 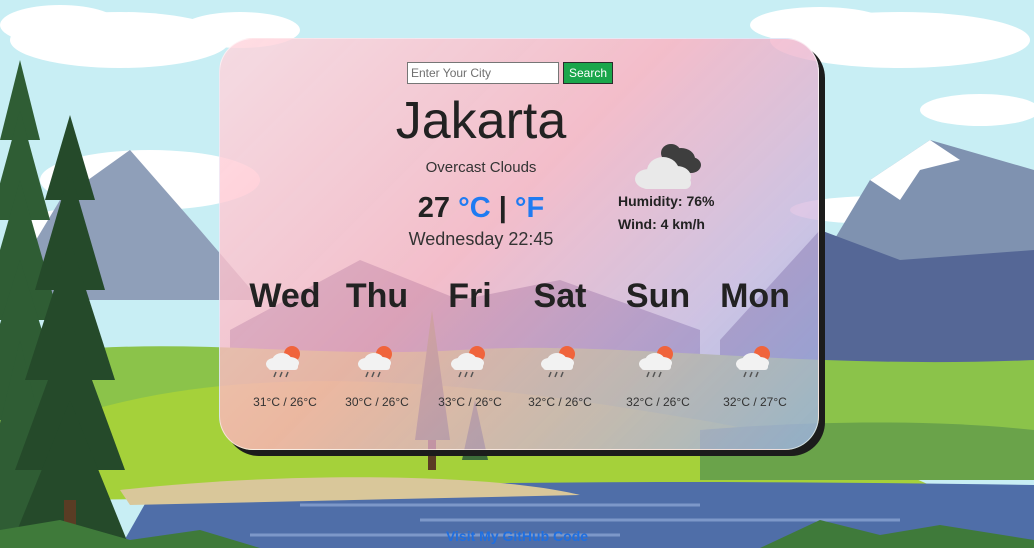 I want to click on celsius-toggle: °C, so click(x=474, y=208).